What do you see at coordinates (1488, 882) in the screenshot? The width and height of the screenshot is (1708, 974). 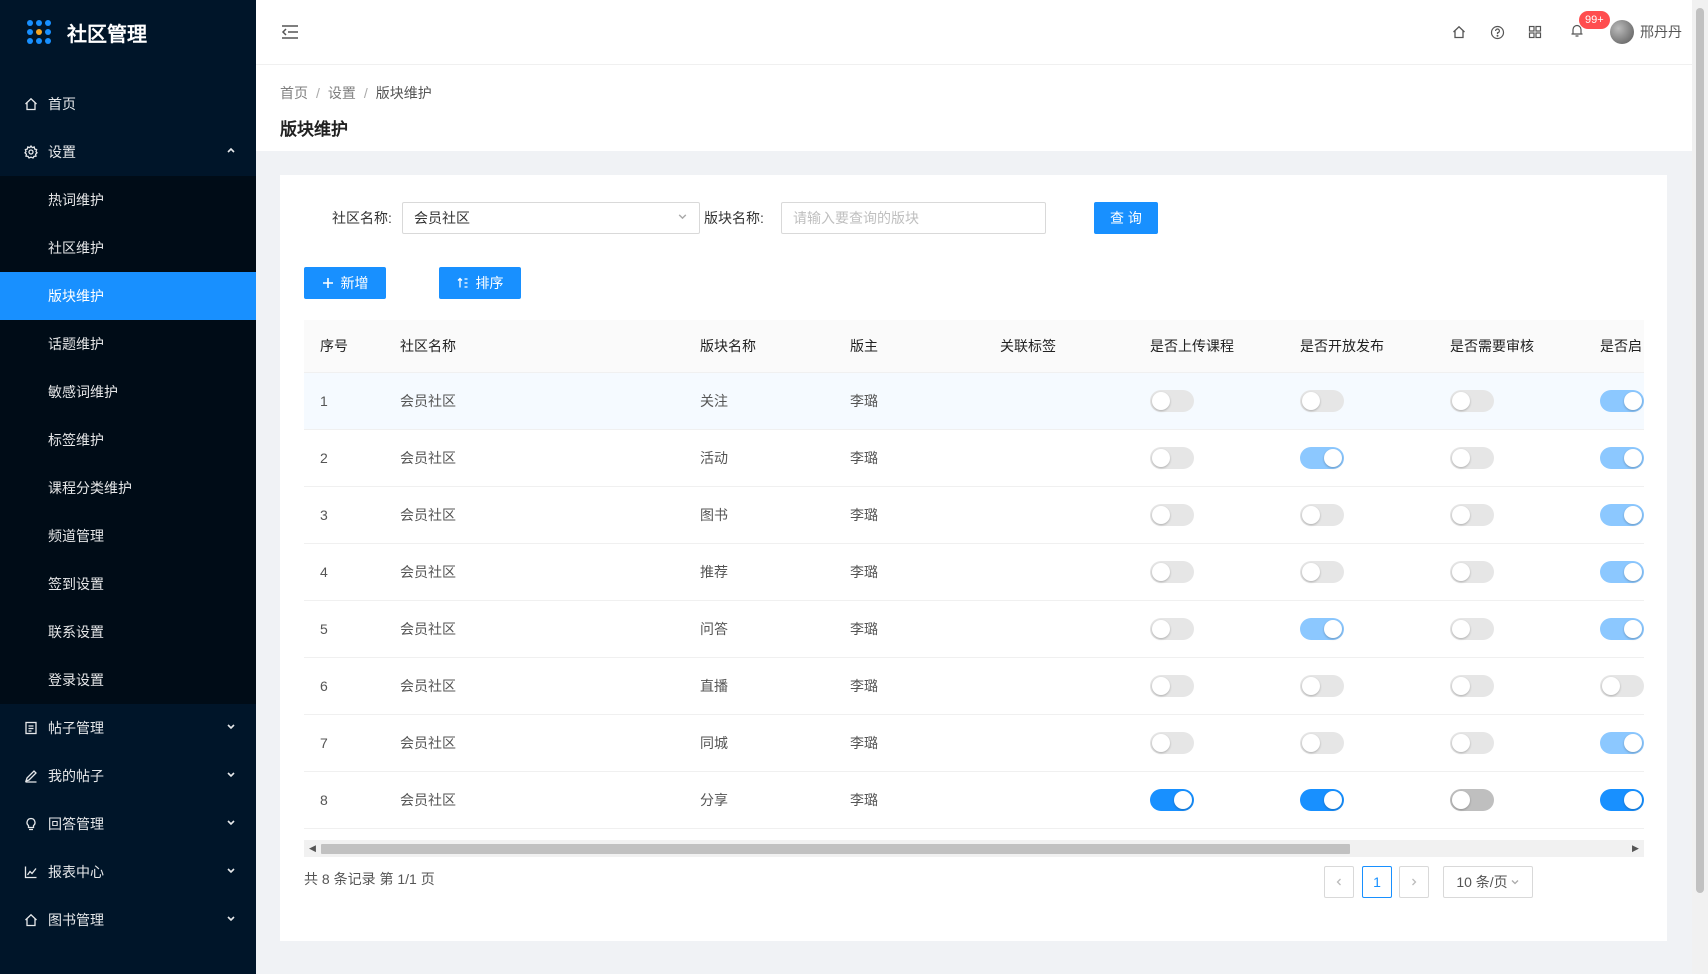 I see `page-size-select: 10 条/页` at bounding box center [1488, 882].